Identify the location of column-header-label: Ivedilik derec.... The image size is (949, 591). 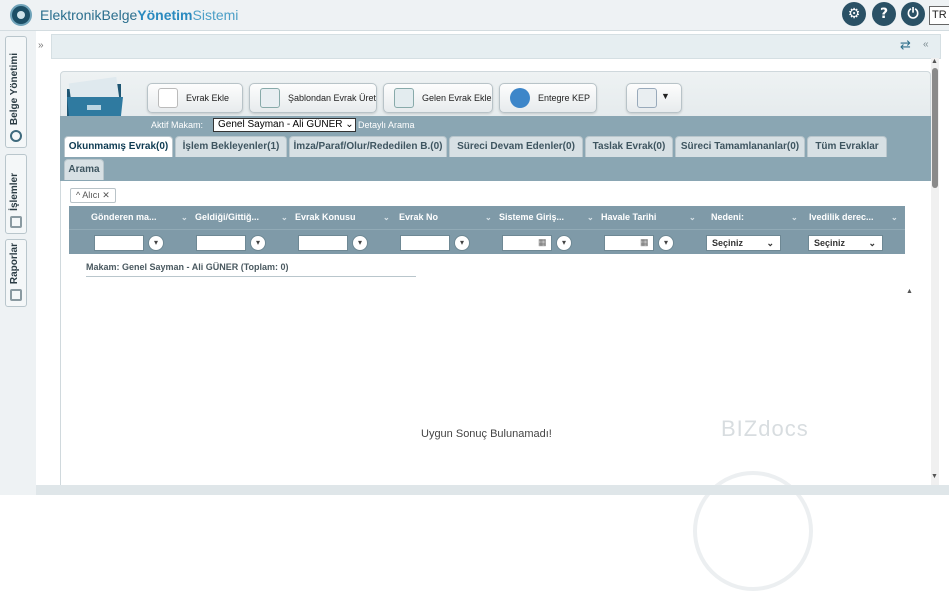
(841, 217).